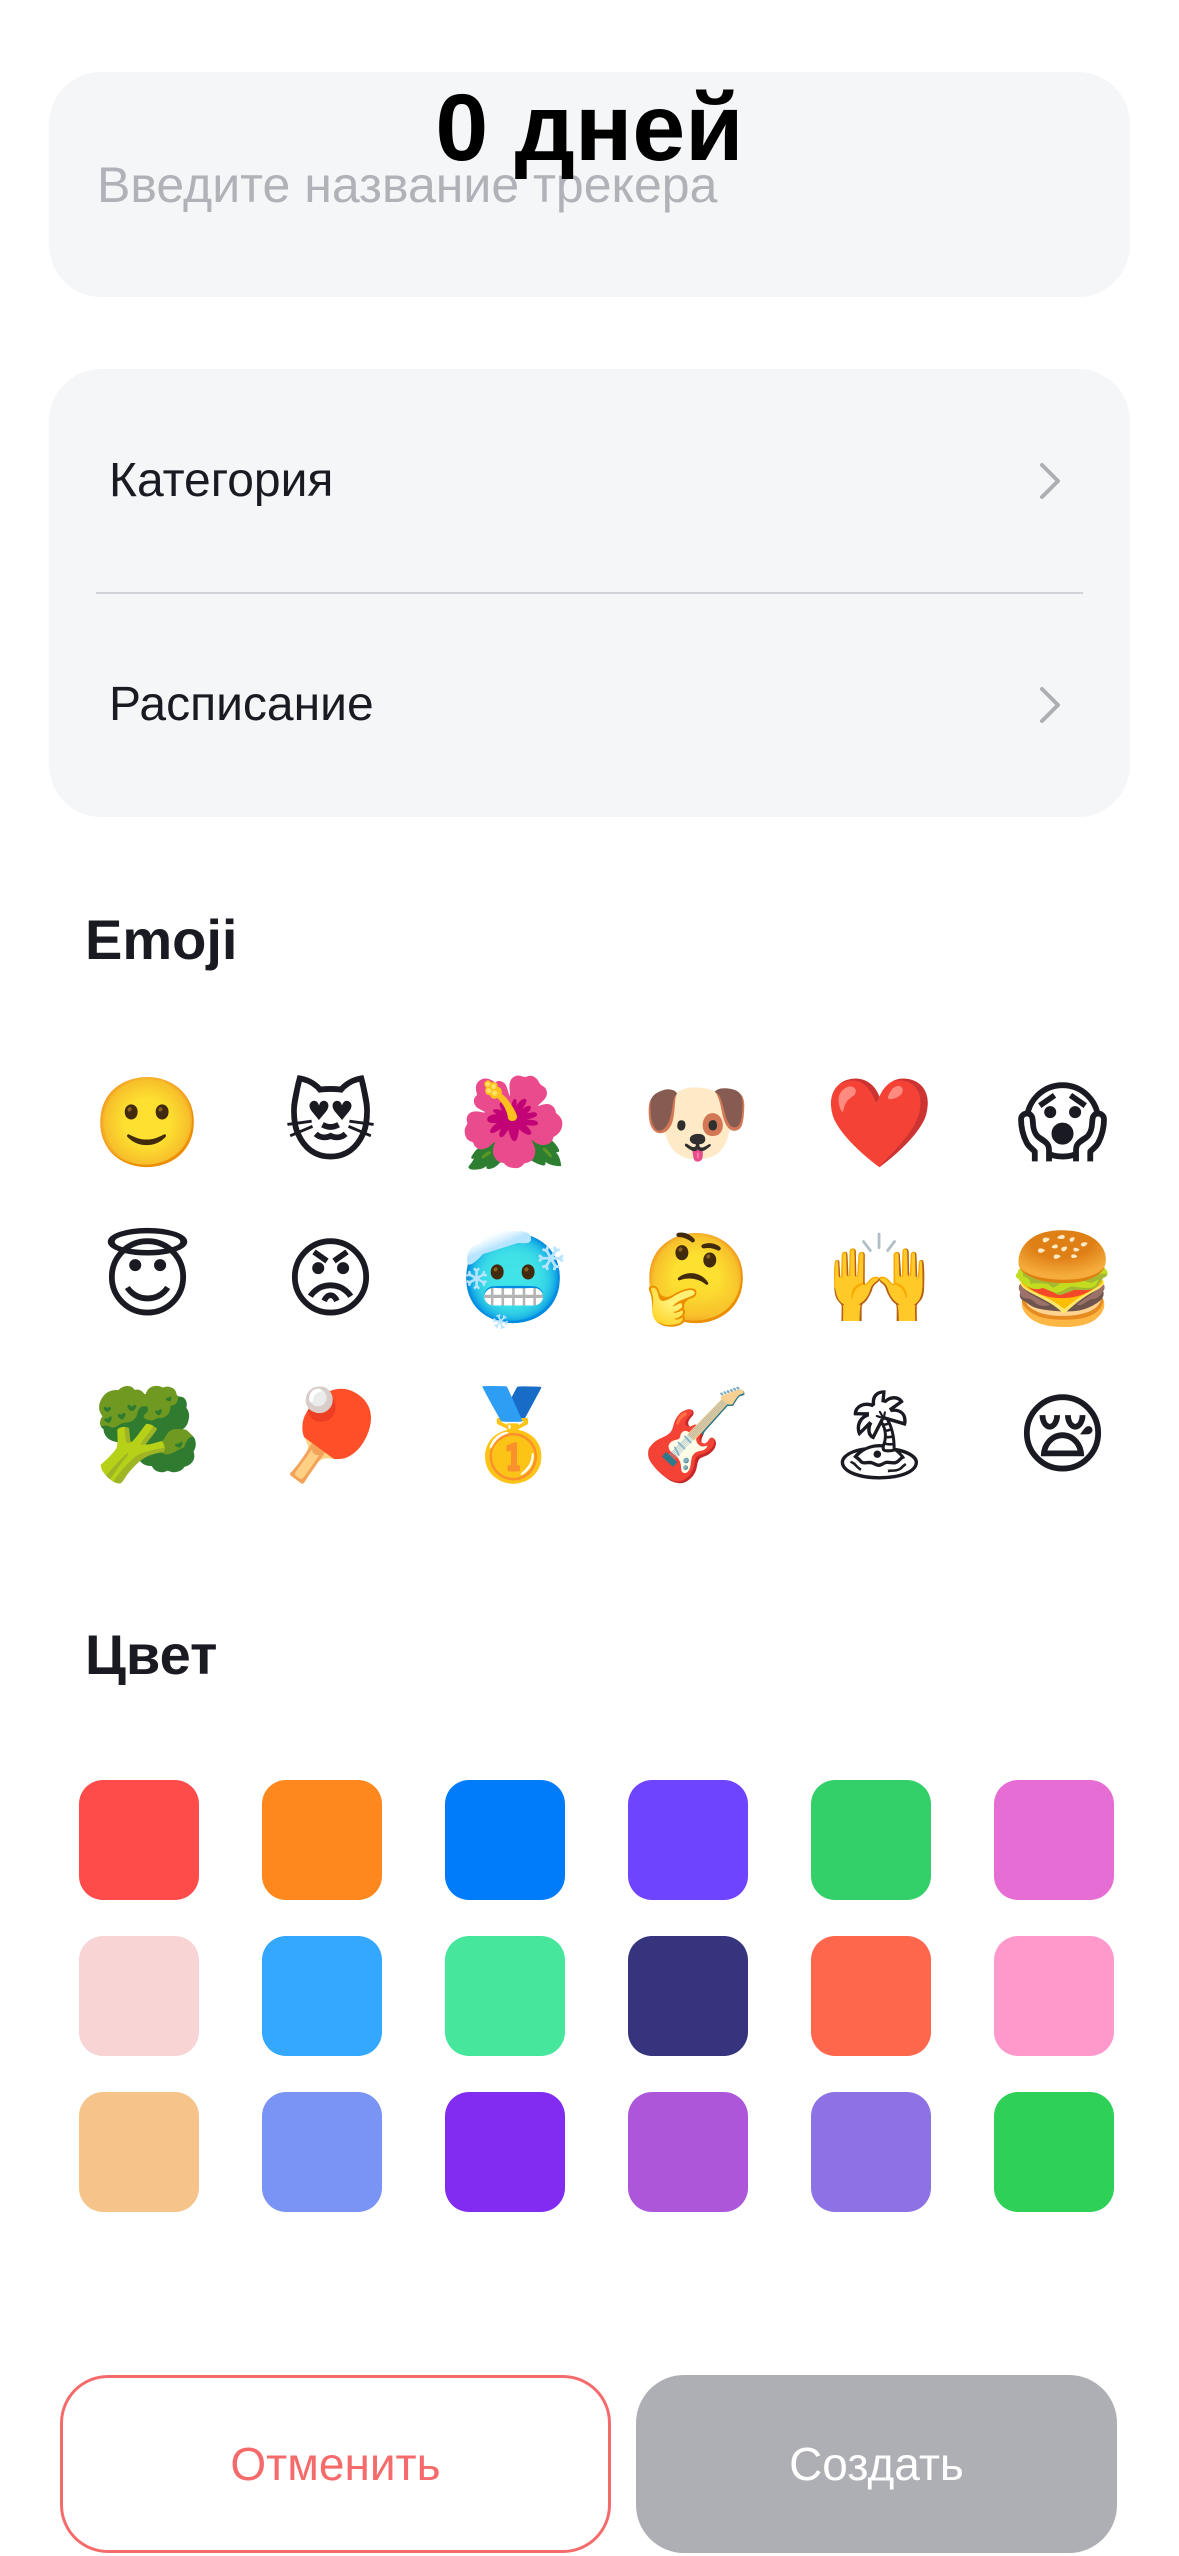 This screenshot has width=1179, height=2556. What do you see at coordinates (221, 480) in the screenshot?
I see `category-label: Категория` at bounding box center [221, 480].